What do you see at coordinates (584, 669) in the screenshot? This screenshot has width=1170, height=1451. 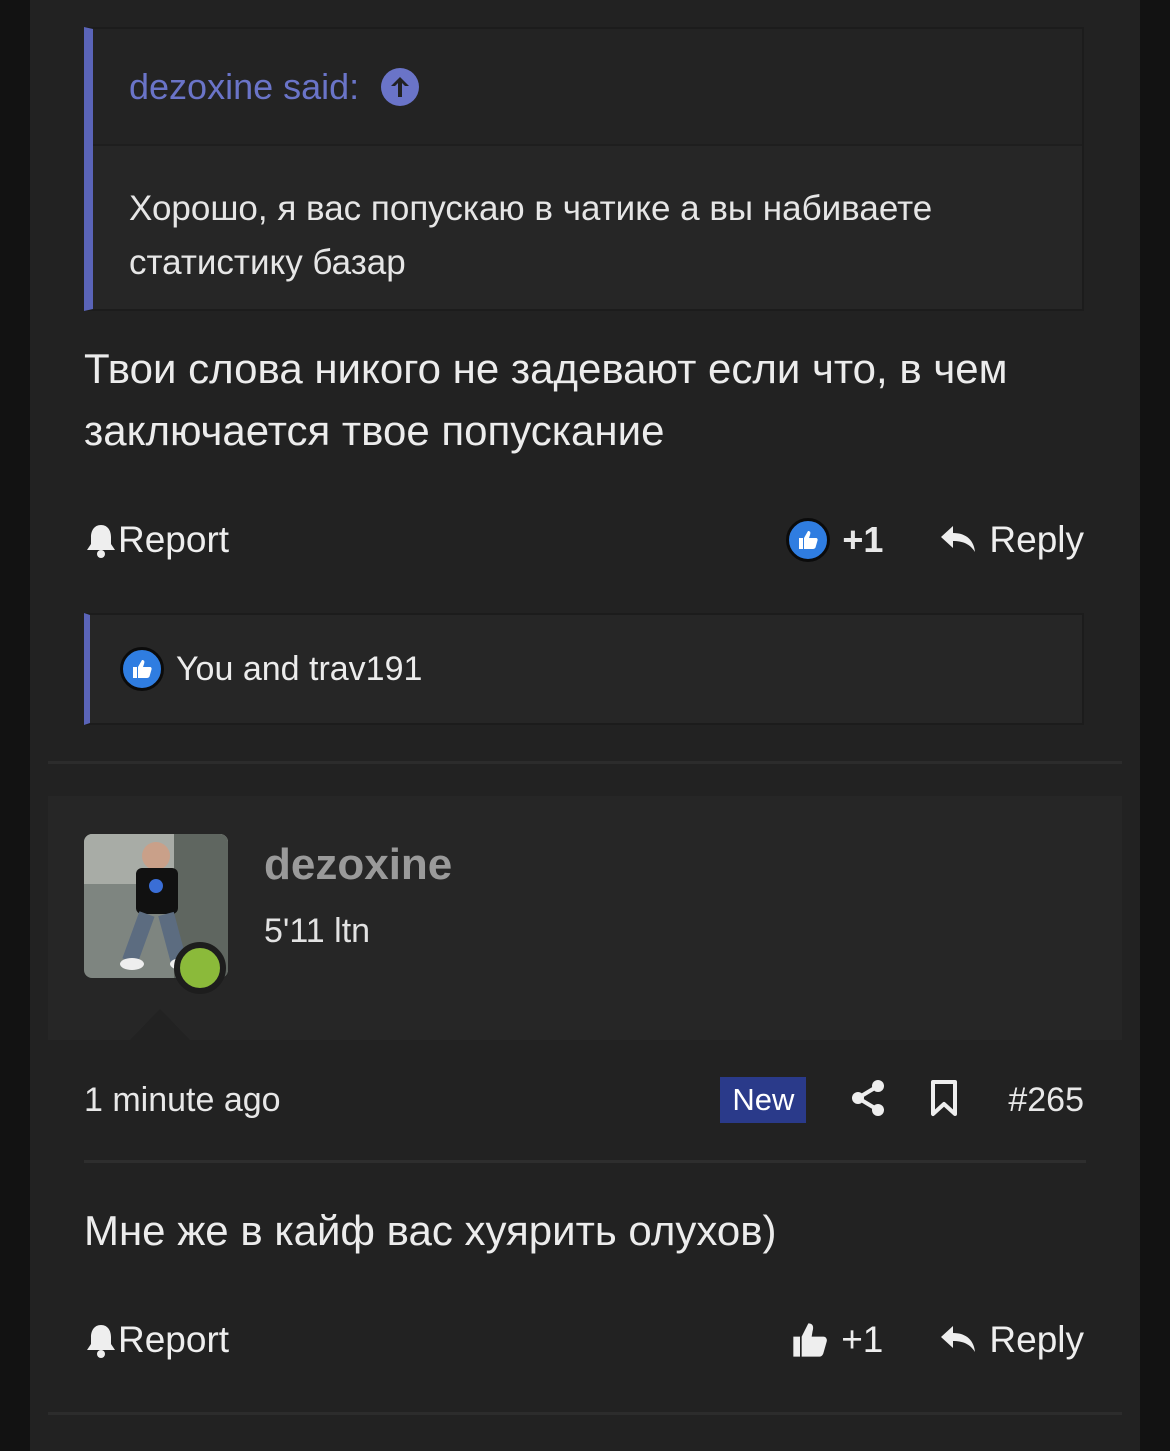 I see `reactions-bar: You and trav191` at bounding box center [584, 669].